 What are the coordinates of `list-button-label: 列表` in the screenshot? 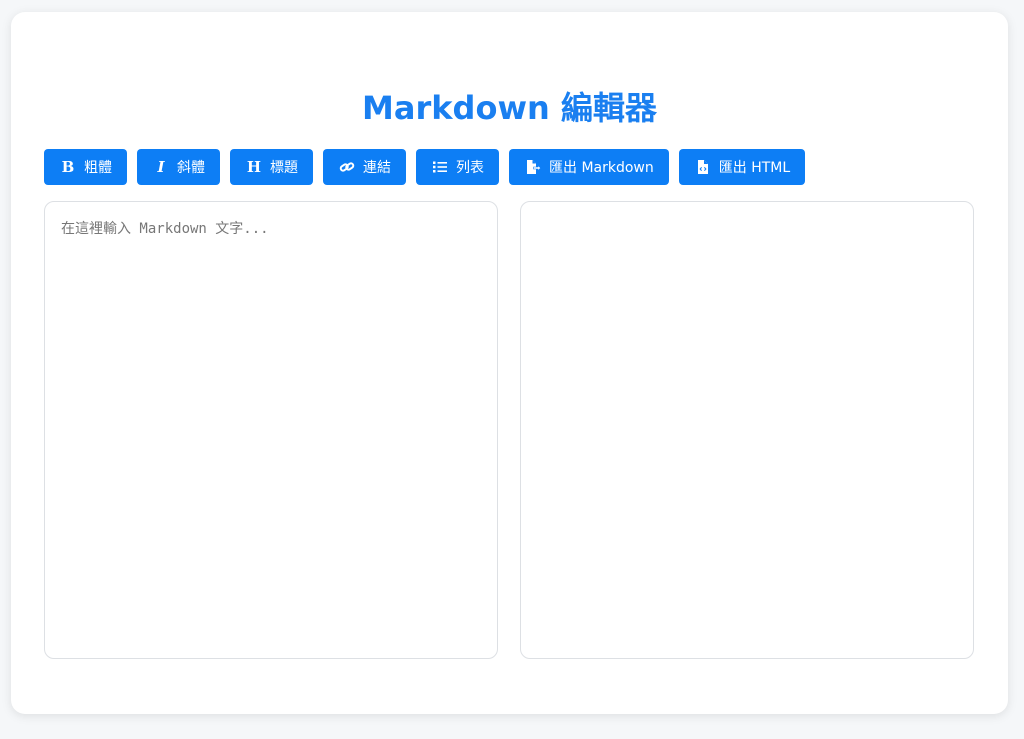 It's located at (470, 168).